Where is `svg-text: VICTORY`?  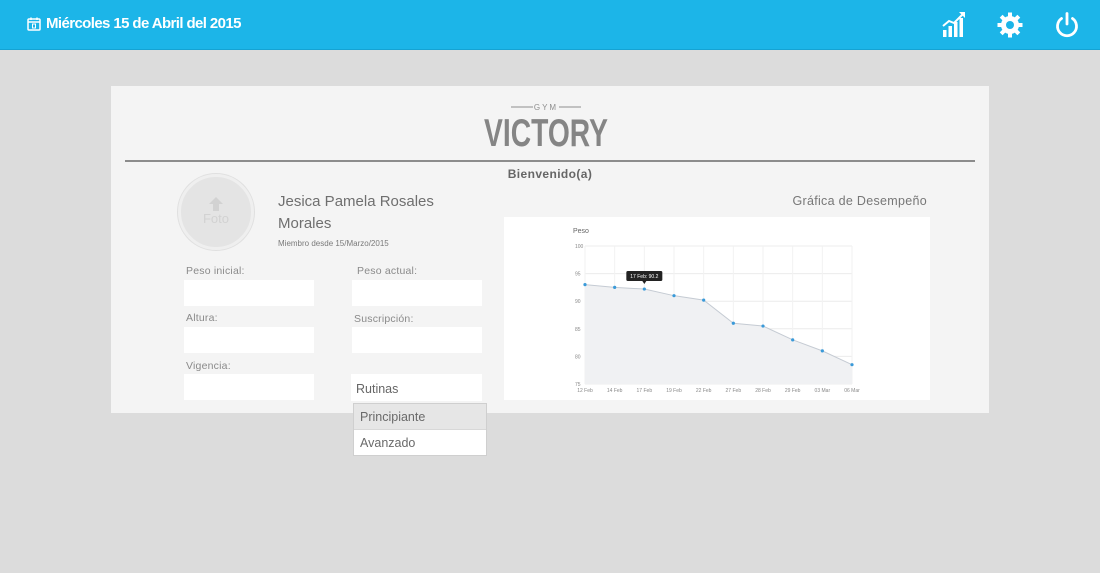
svg-text: VICTORY is located at coordinates (546, 132).